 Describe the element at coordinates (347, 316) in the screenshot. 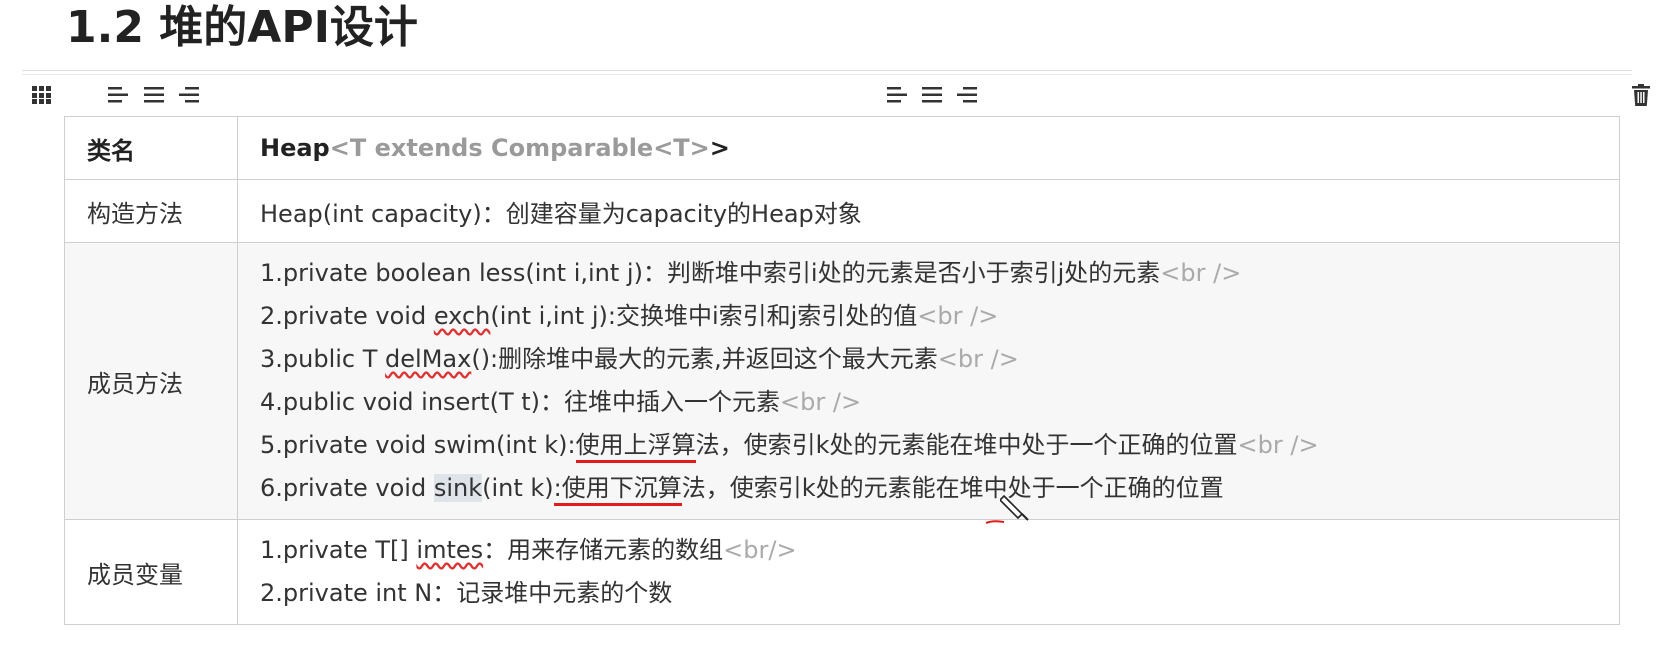

I see `method-text: 2.private void` at that location.